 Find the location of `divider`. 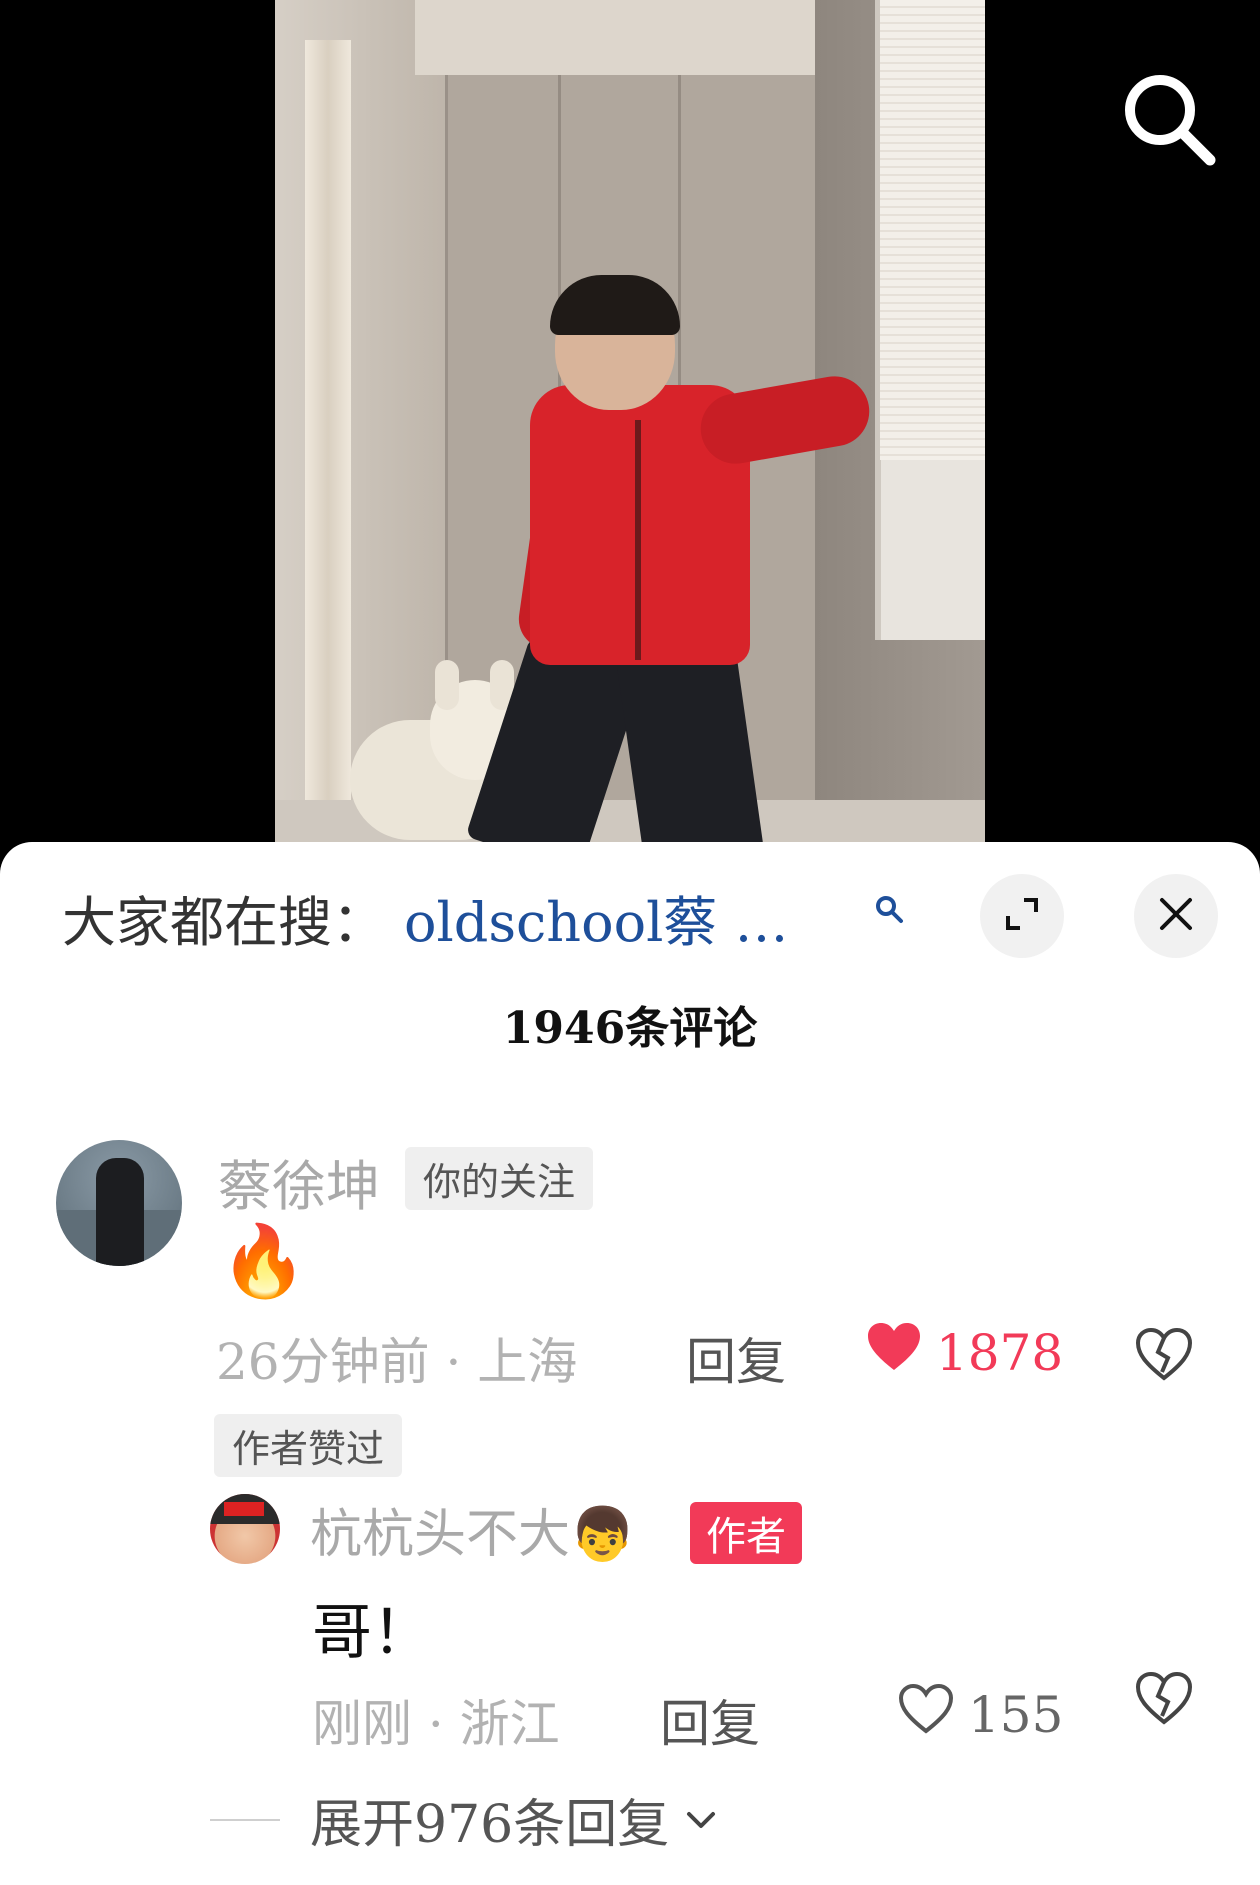

divider is located at coordinates (245, 1819).